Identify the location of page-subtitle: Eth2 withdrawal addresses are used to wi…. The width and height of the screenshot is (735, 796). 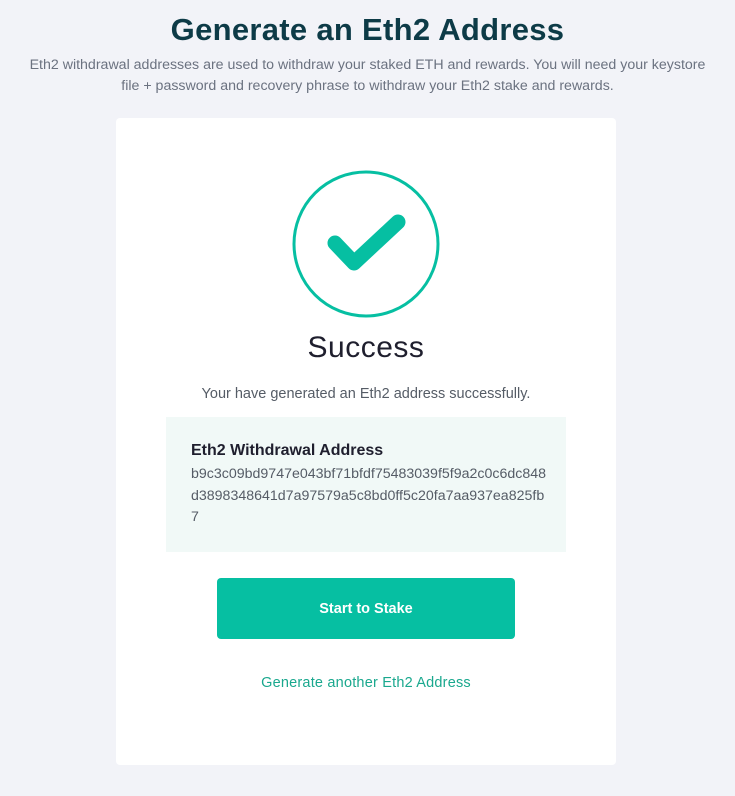
(367, 75).